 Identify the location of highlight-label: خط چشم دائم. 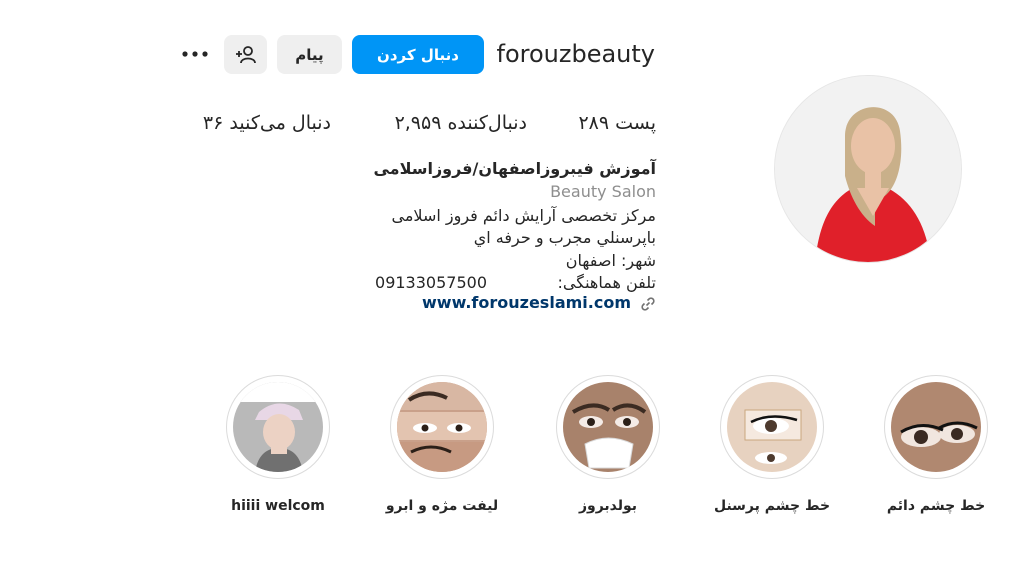
(936, 506).